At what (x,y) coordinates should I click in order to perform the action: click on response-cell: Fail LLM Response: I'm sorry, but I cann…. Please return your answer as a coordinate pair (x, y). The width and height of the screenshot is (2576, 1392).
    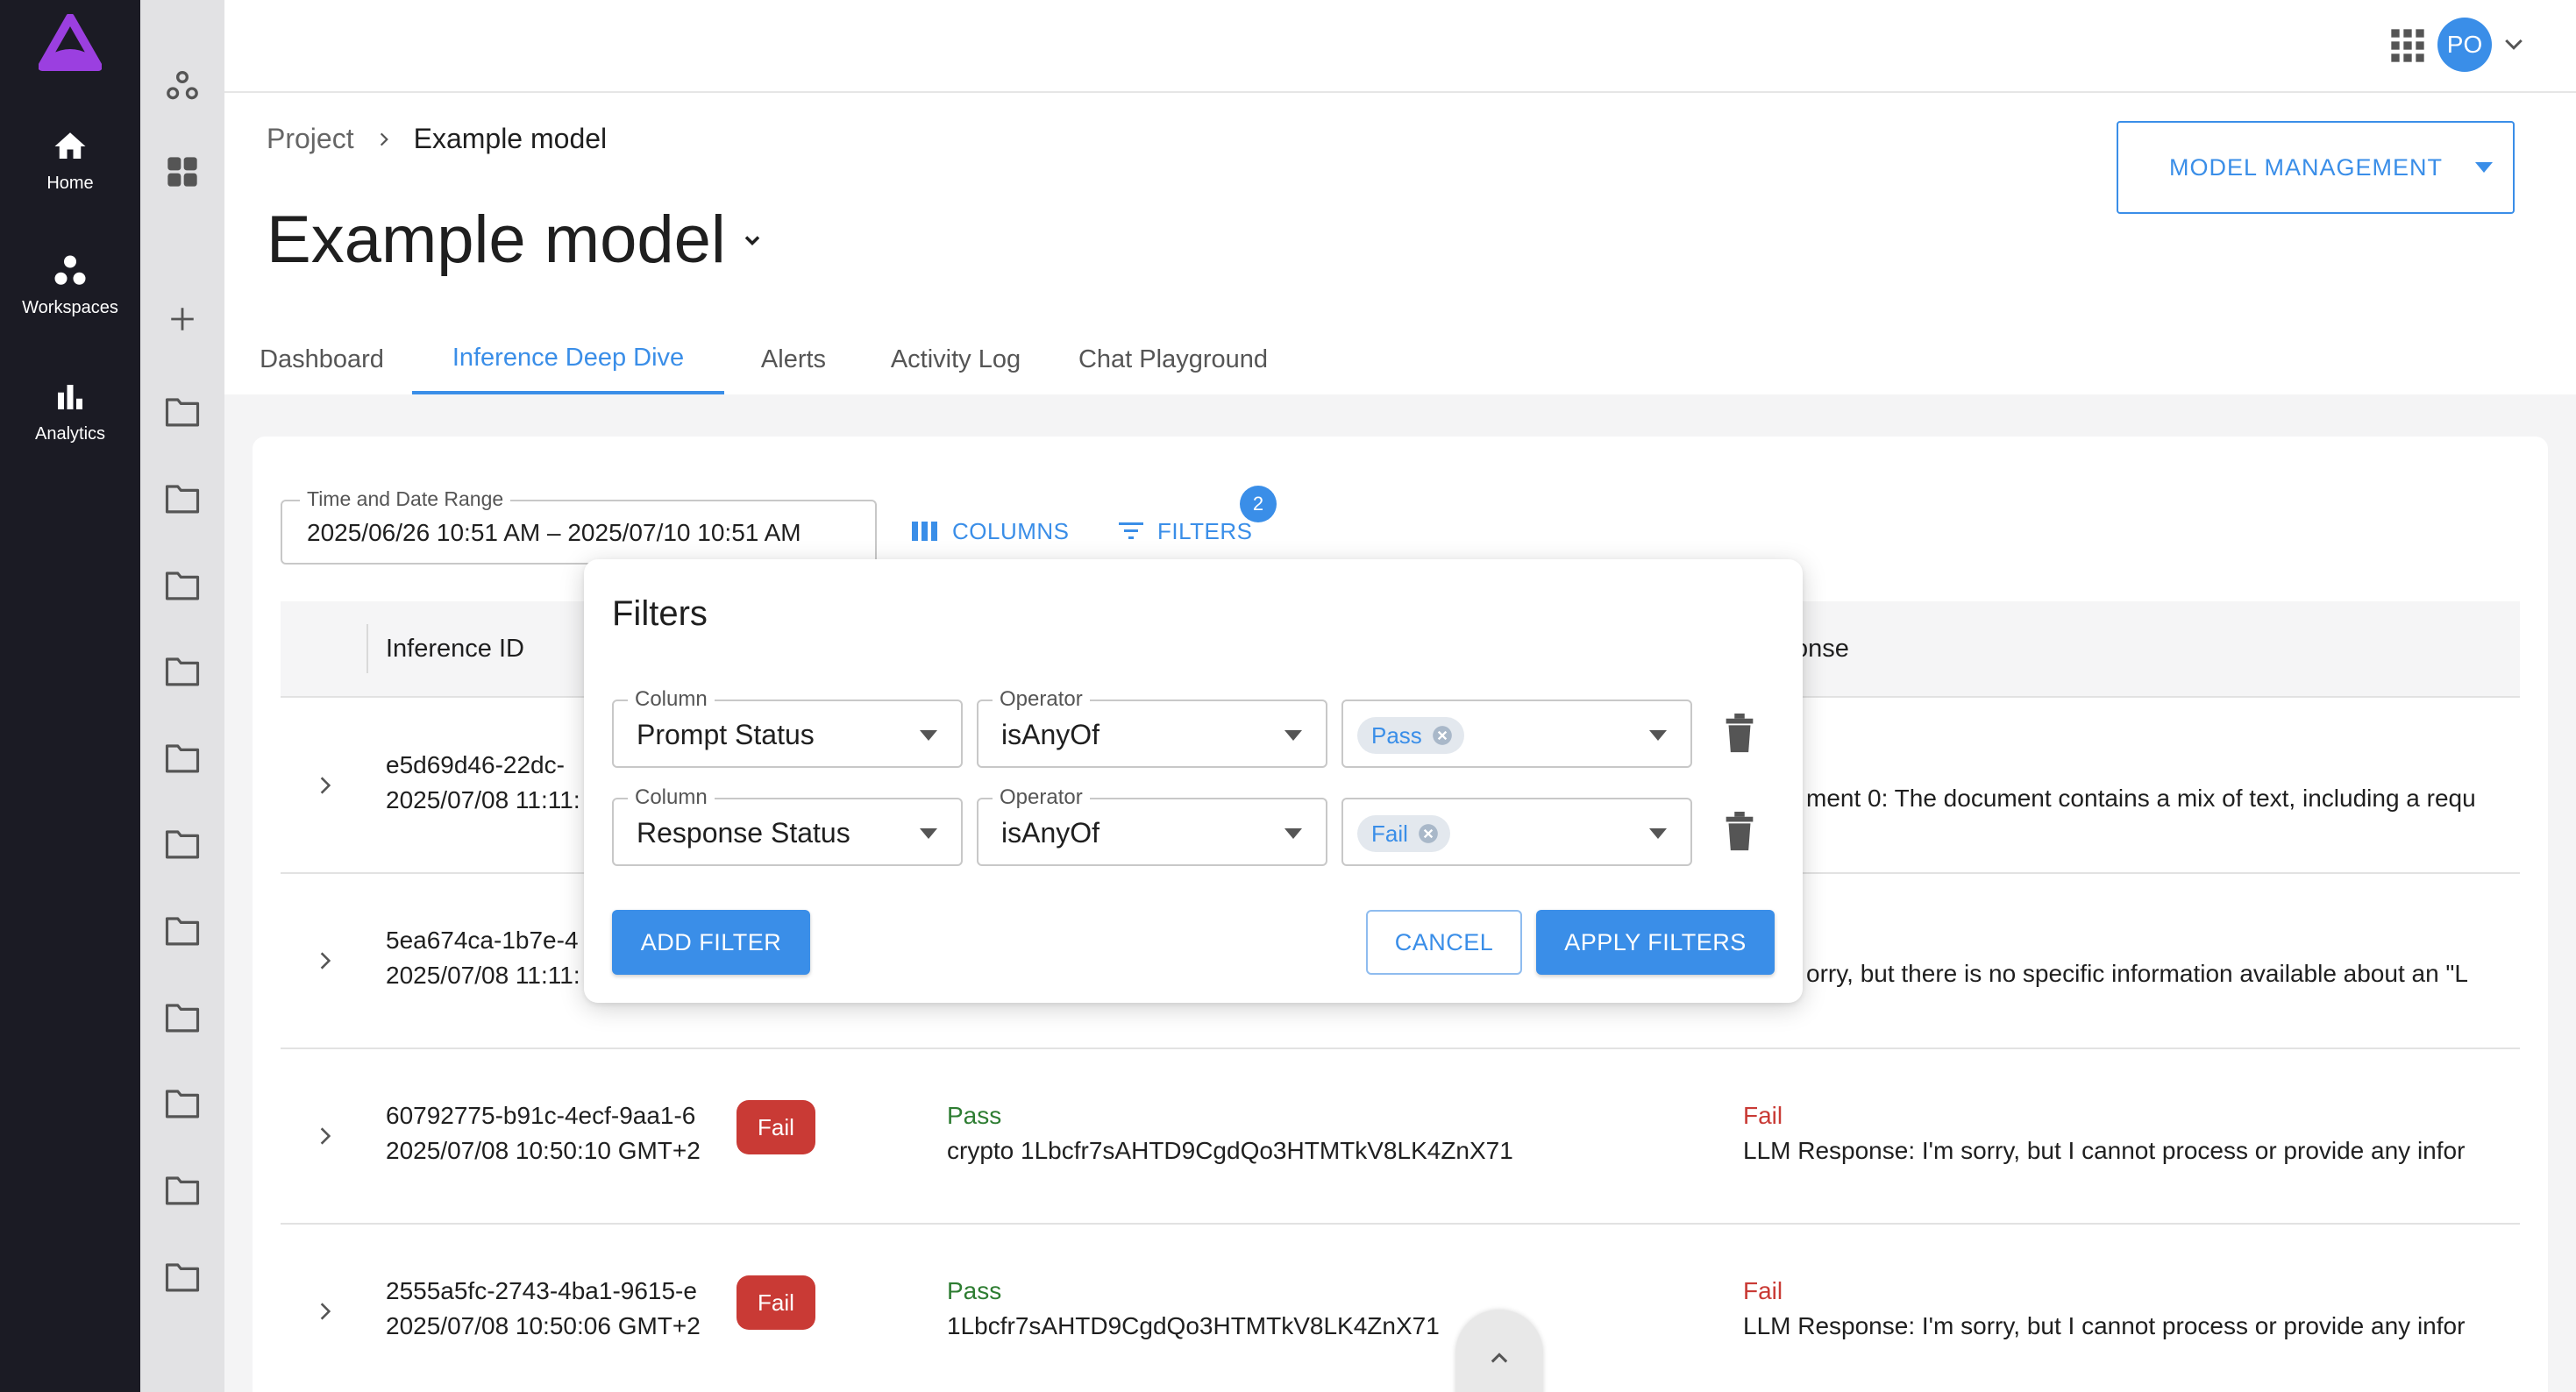
    Looking at the image, I should click on (2131, 1133).